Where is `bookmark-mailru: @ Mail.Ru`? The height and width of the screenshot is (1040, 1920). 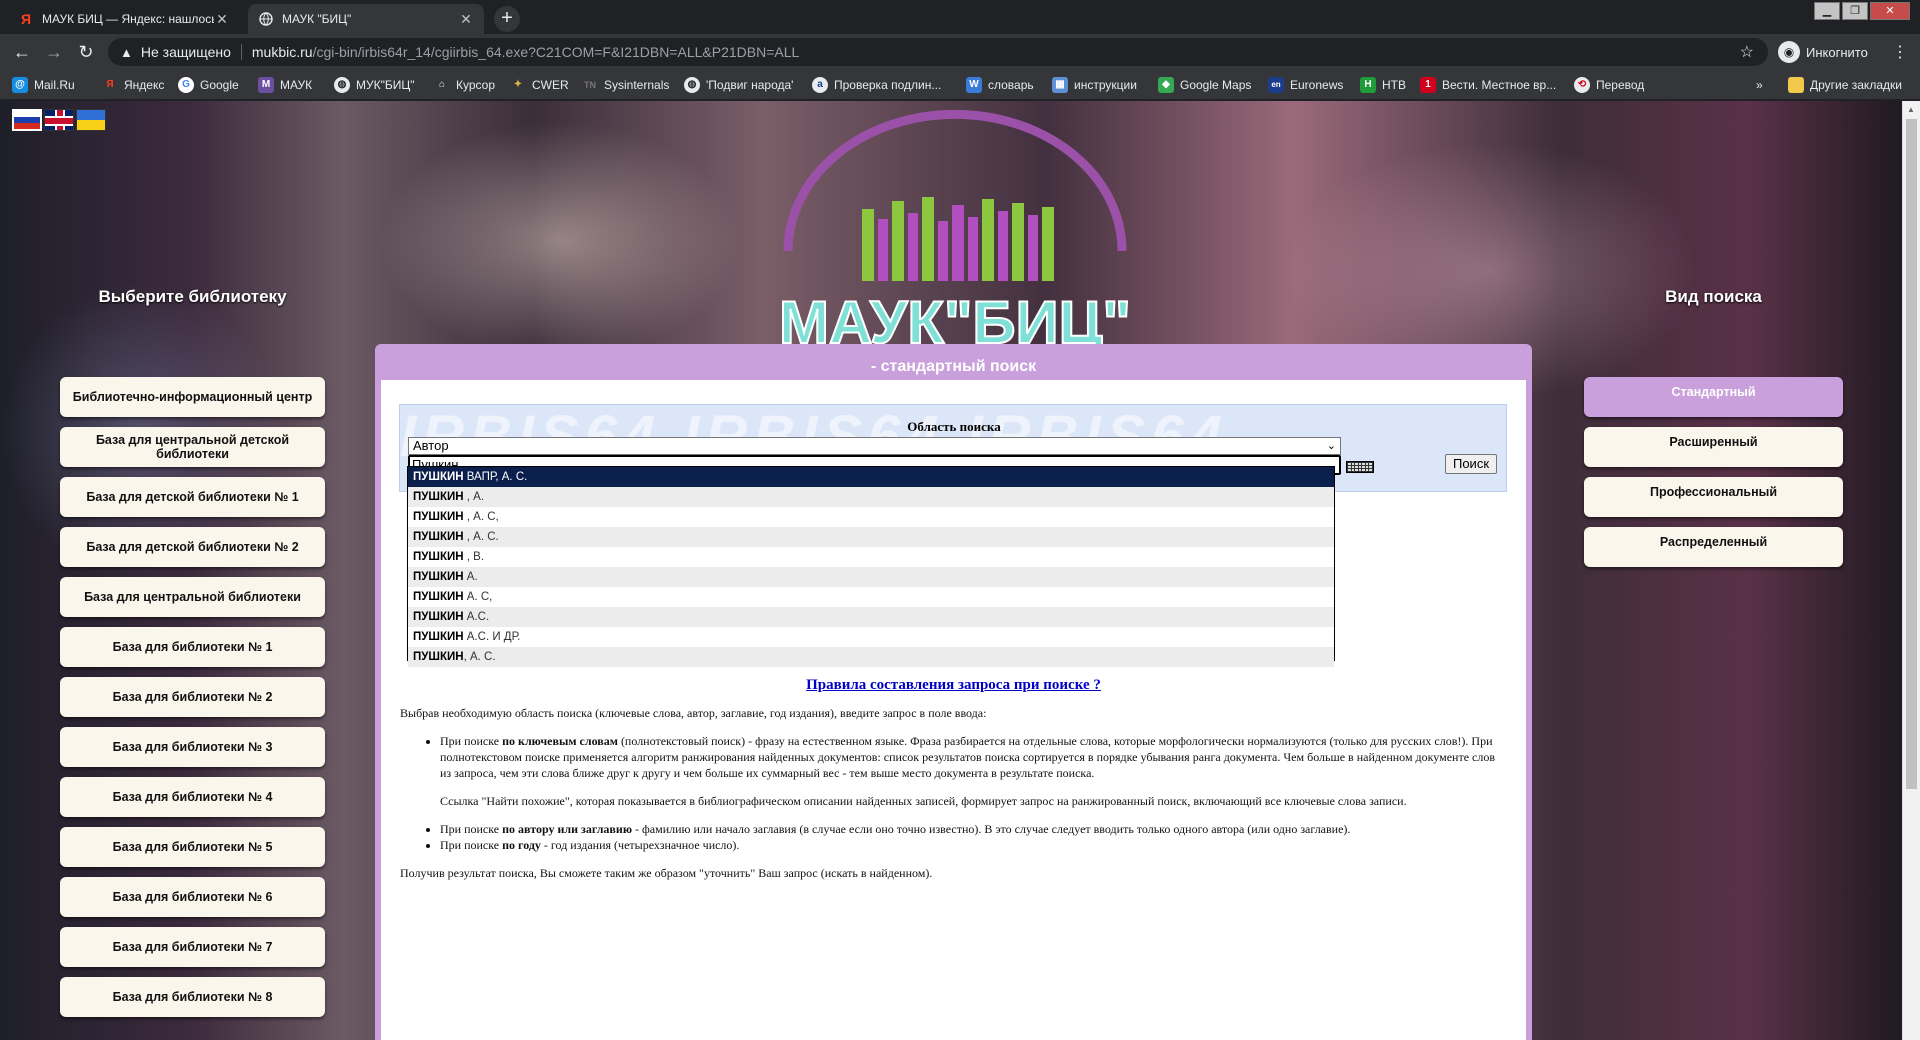 bookmark-mailru: @ Mail.Ru is located at coordinates (43, 85).